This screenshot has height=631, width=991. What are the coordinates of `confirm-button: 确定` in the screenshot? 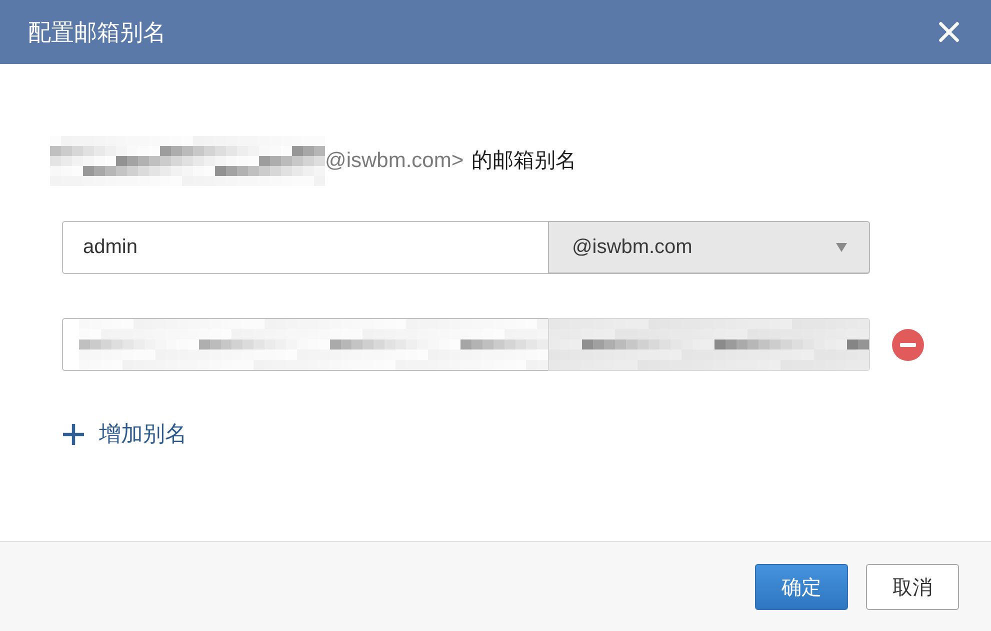 It's located at (801, 587).